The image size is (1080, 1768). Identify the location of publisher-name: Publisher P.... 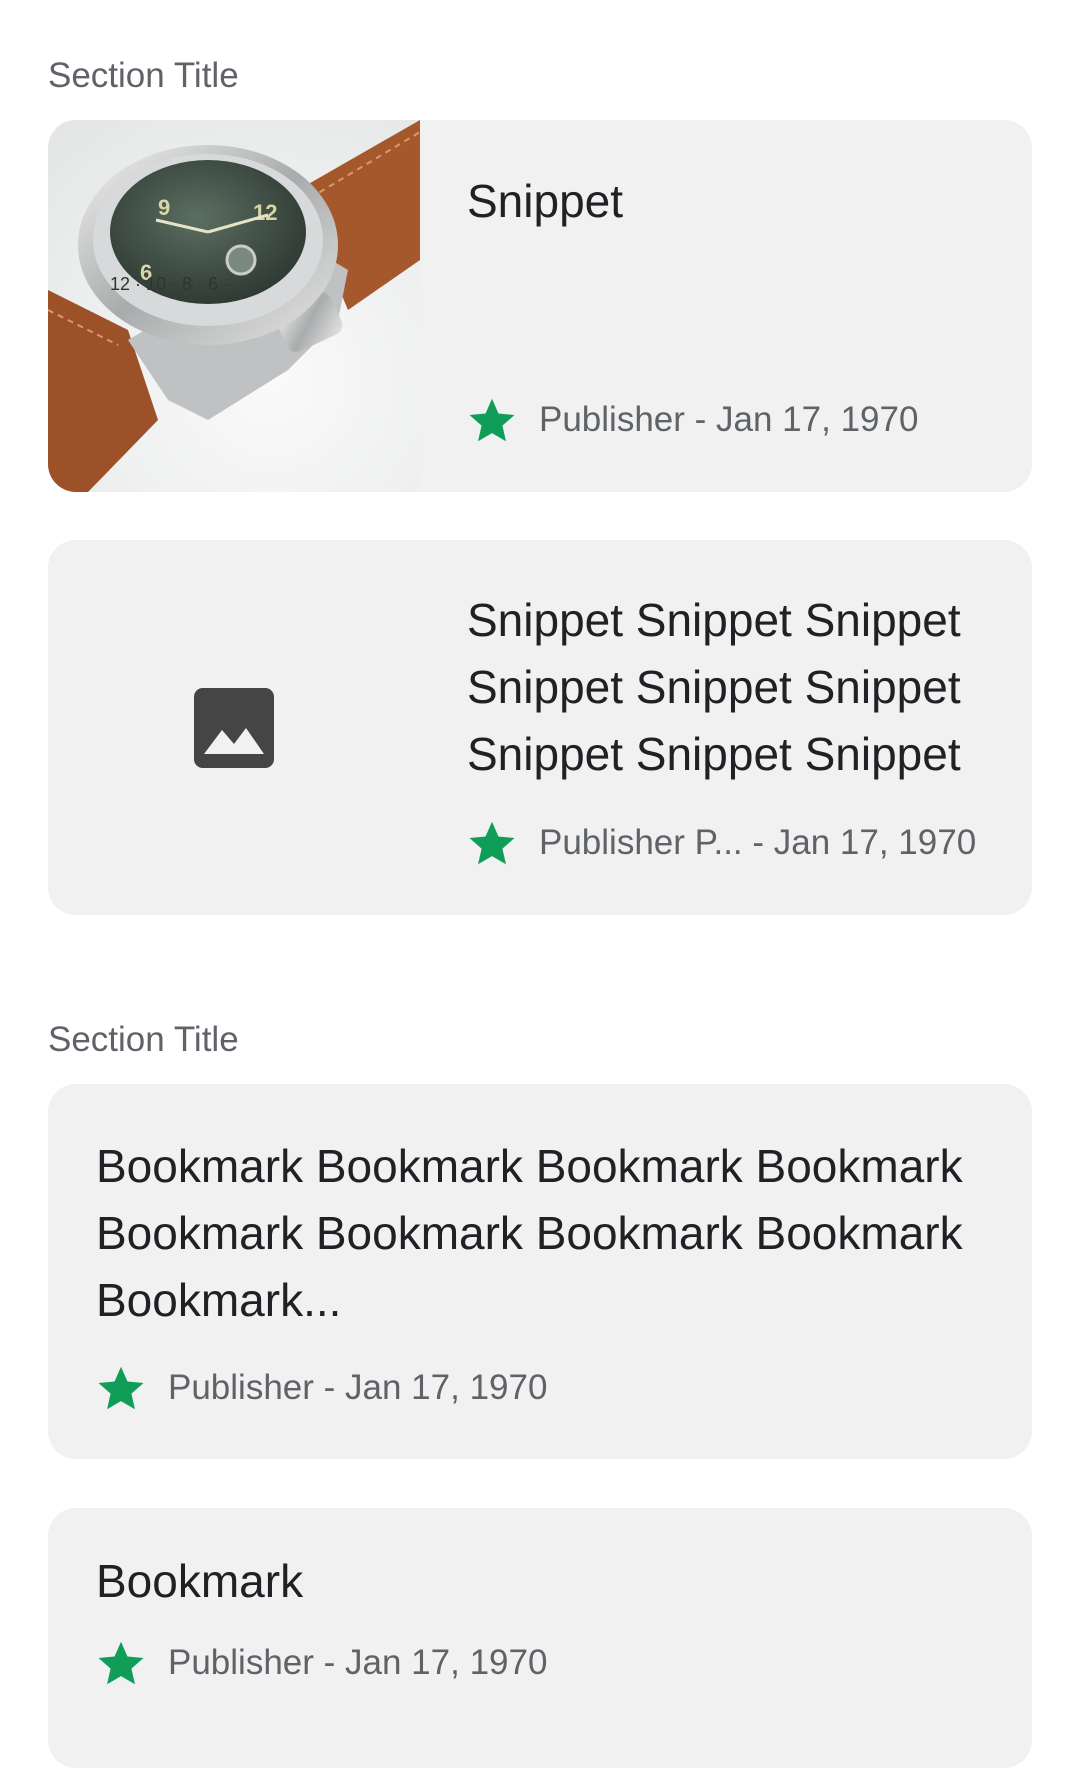
(641, 842).